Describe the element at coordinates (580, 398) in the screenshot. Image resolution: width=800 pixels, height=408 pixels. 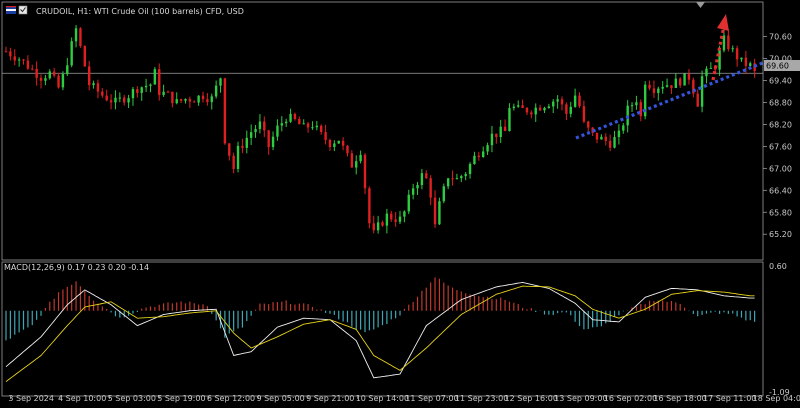
I see `x-tick-label: 13 Sep 09:00` at that location.